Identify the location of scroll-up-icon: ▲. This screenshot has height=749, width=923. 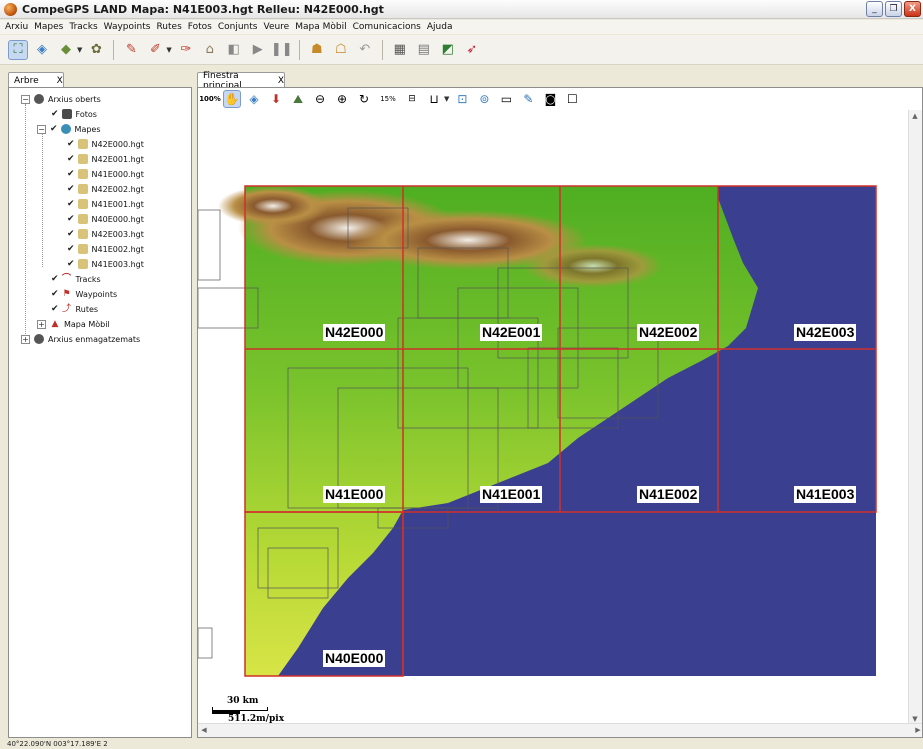
(915, 116).